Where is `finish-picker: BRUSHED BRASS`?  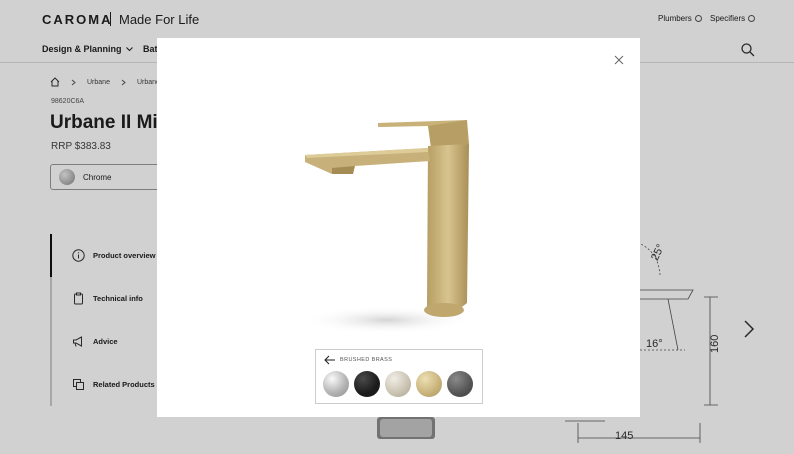 finish-picker: BRUSHED BRASS is located at coordinates (399, 376).